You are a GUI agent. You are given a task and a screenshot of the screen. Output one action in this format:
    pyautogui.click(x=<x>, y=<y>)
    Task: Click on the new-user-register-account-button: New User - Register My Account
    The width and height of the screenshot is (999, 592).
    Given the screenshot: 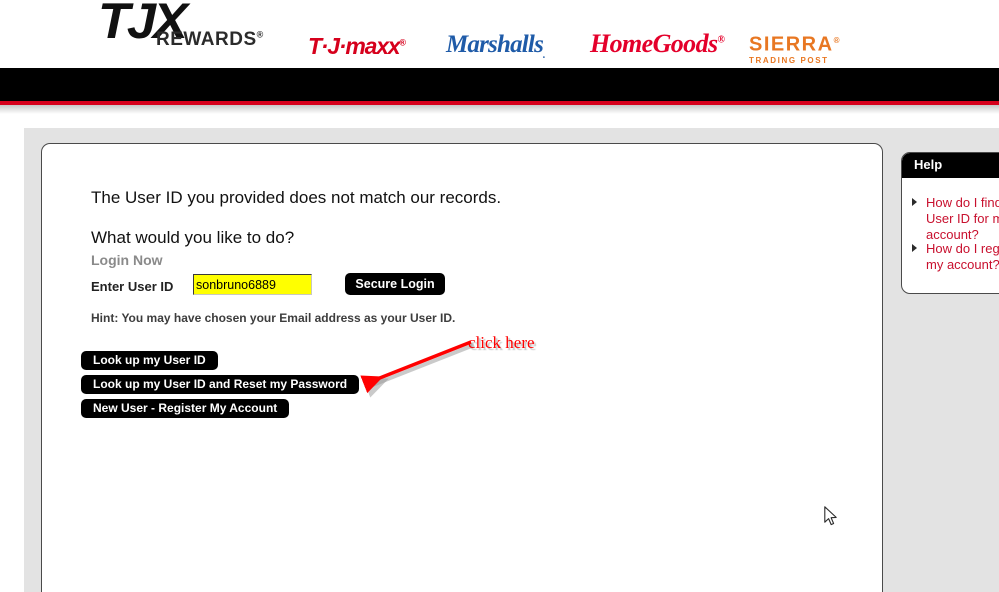 What is the action you would take?
    pyautogui.click(x=185, y=408)
    